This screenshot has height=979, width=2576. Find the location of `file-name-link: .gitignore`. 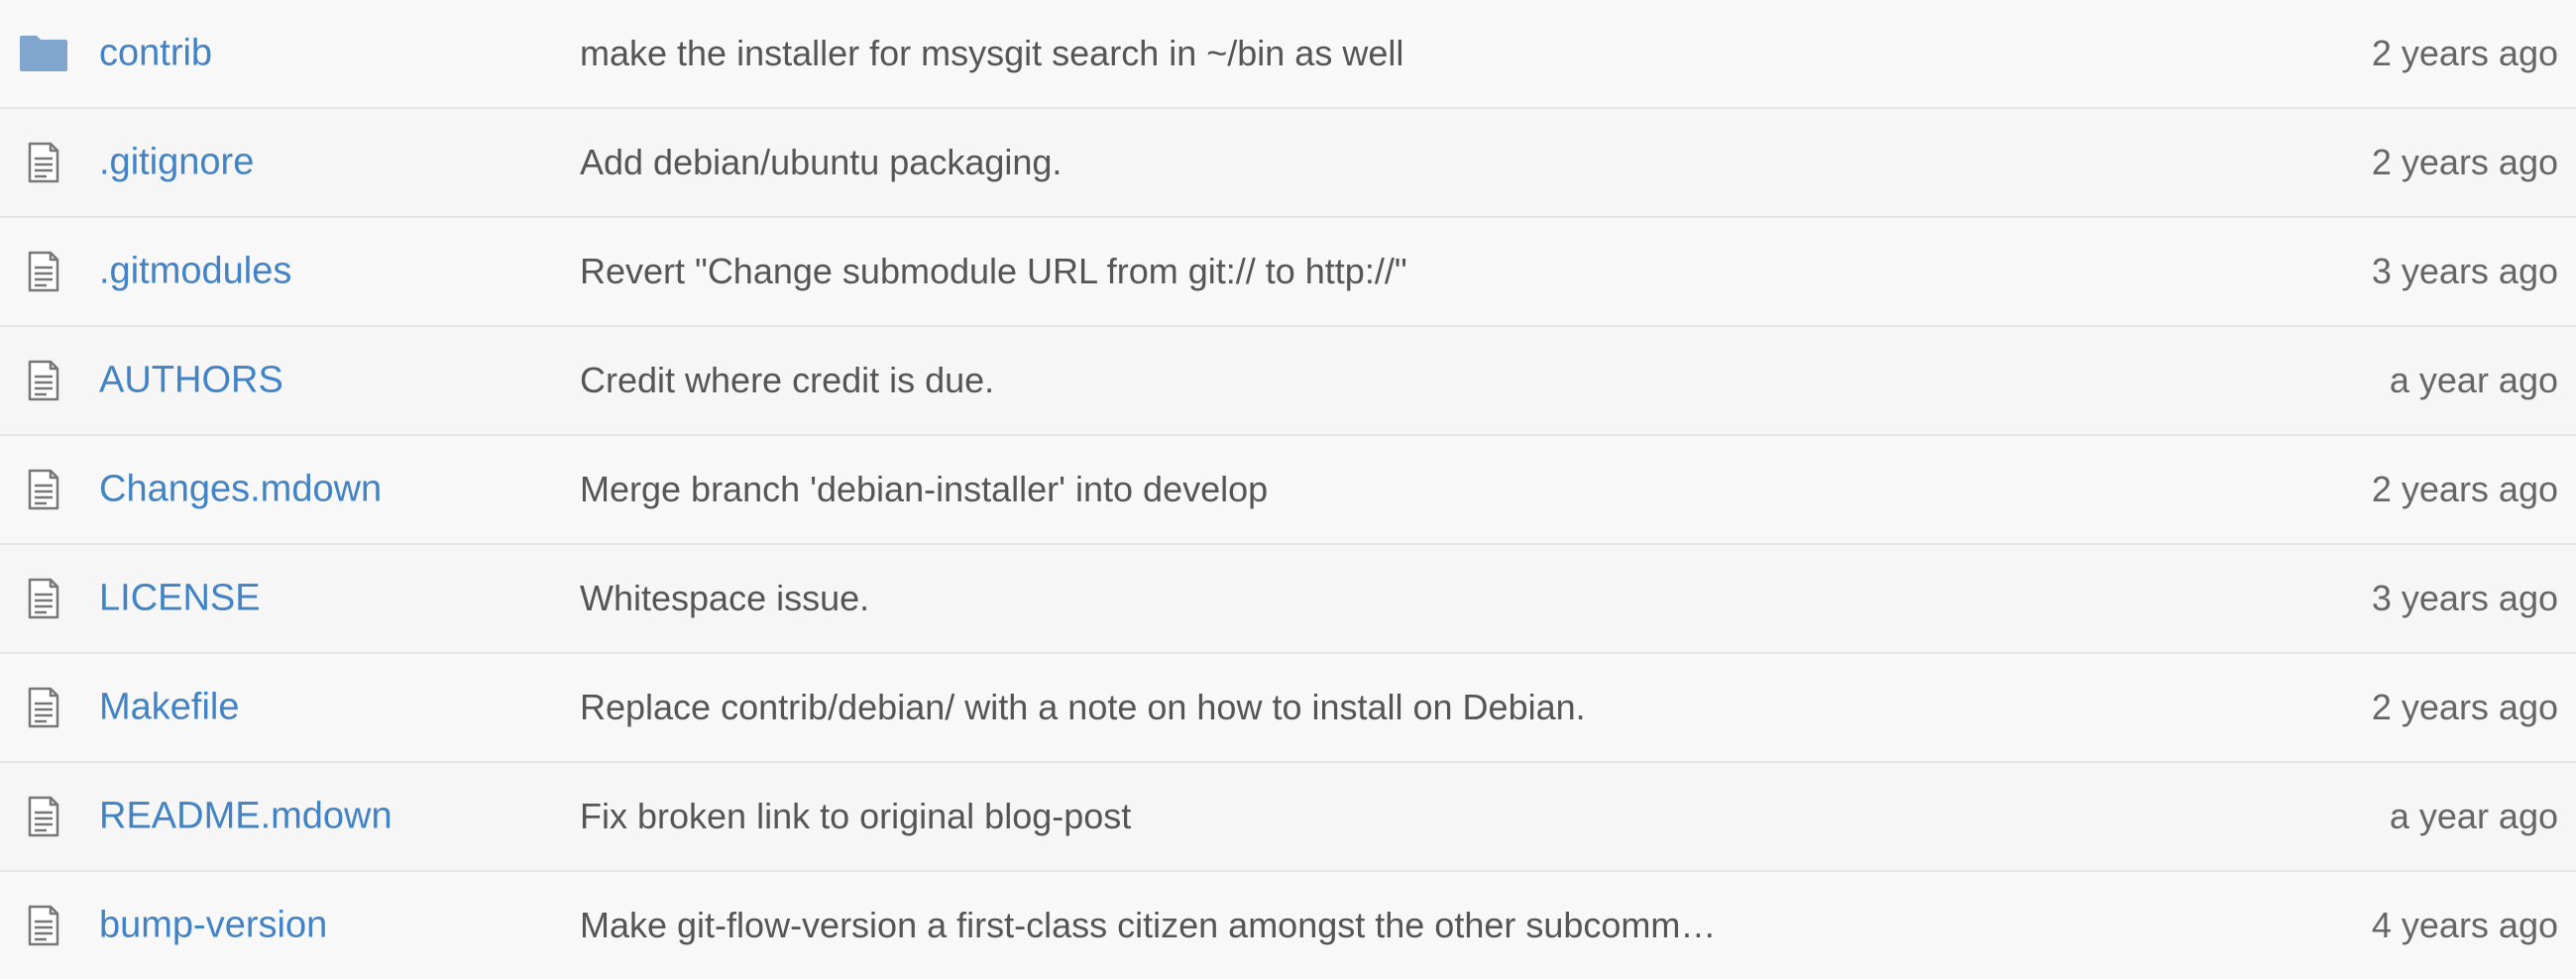

file-name-link: .gitignore is located at coordinates (176, 163).